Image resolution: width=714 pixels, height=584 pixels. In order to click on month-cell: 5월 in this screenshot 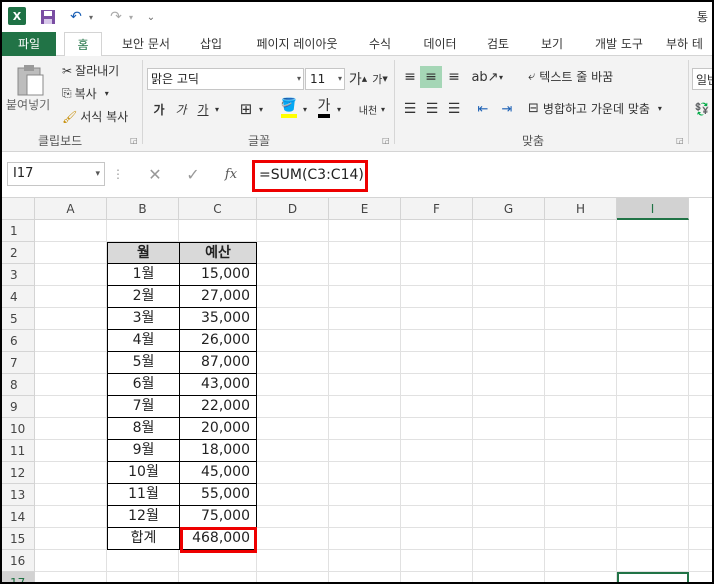, I will do `click(143, 363)`.